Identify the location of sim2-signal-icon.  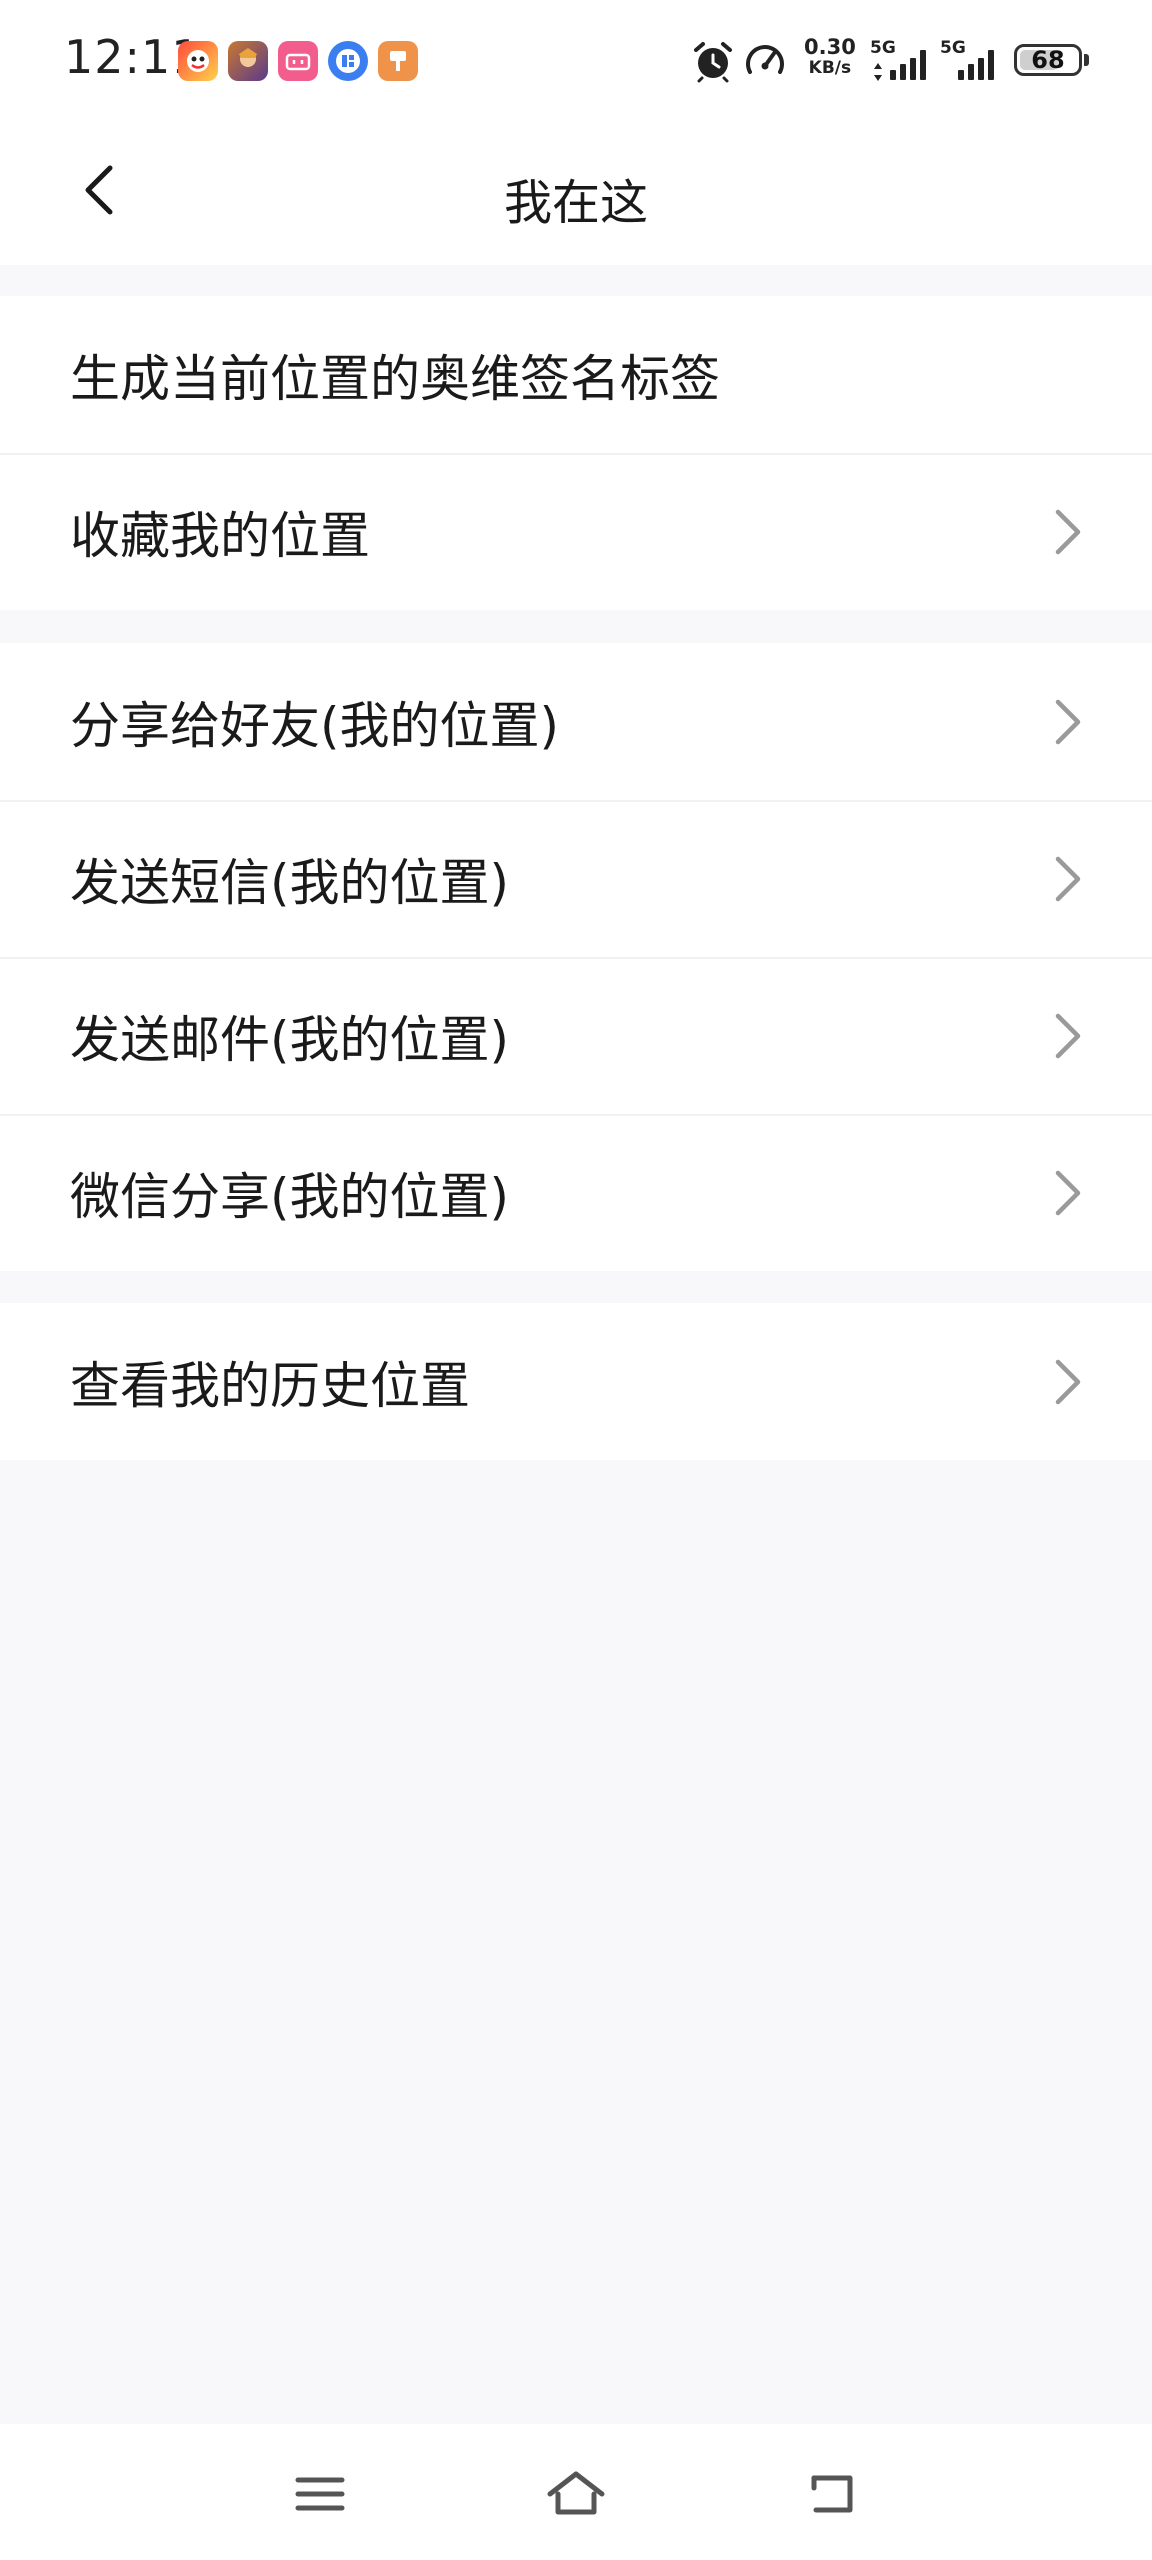
(976, 64).